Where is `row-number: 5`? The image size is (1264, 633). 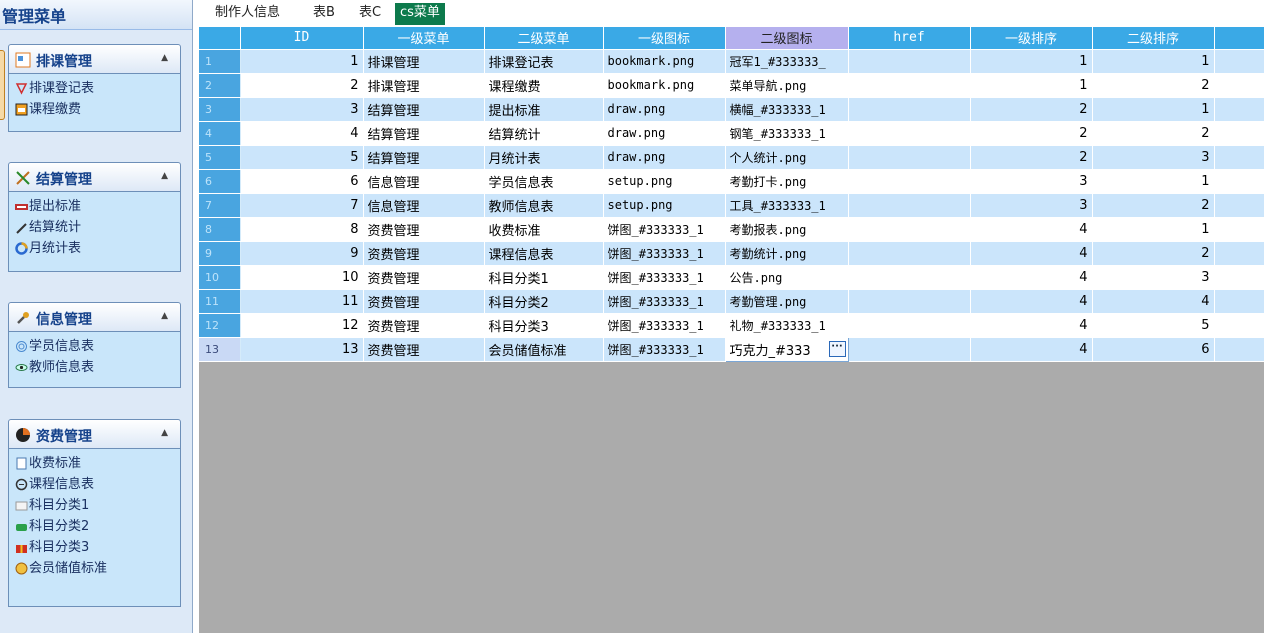 row-number: 5 is located at coordinates (220, 157).